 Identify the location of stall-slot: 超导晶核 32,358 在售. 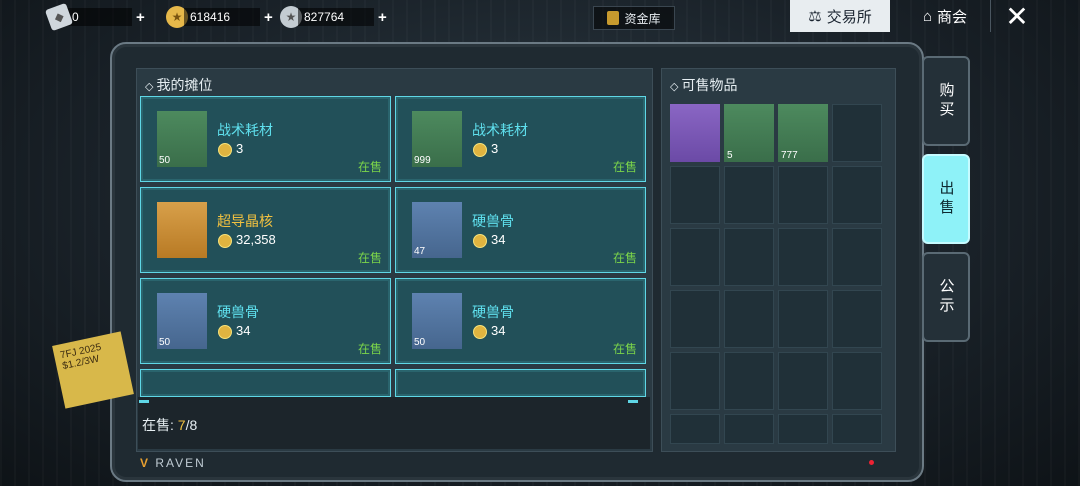
(265, 230).